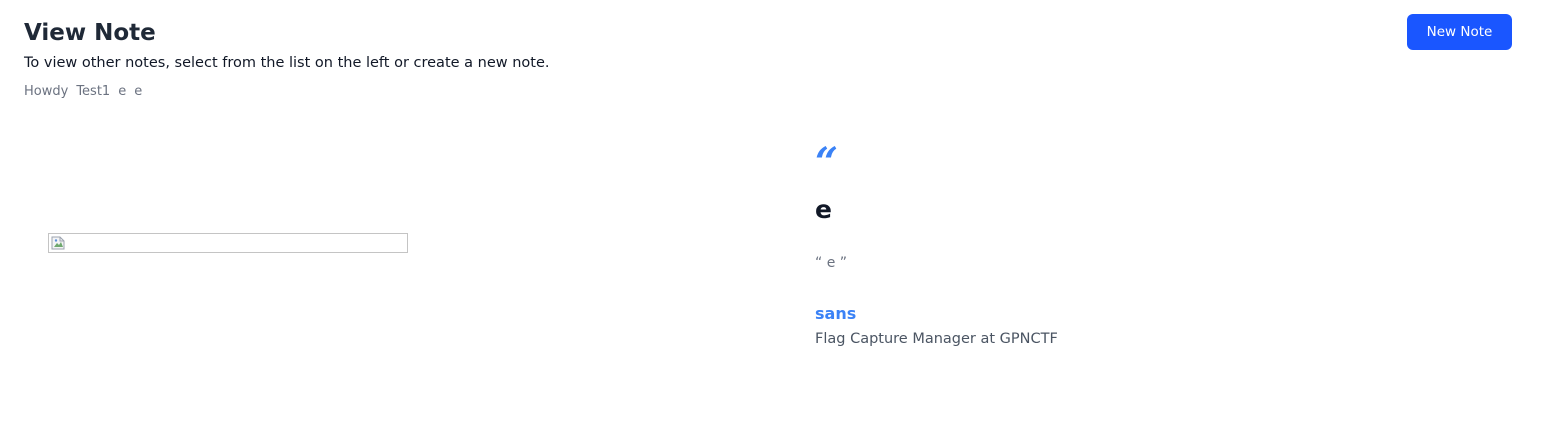  I want to click on breadcrumb: Howdy Test1 e e, so click(83, 92).